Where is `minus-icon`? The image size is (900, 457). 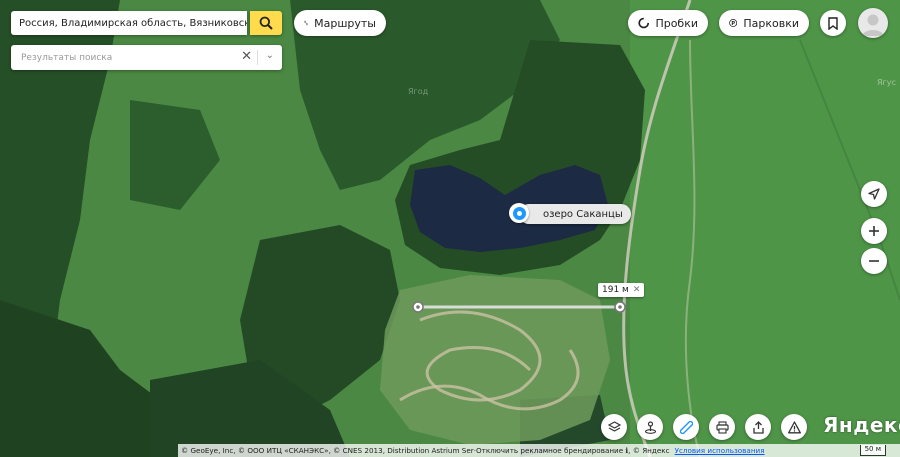 minus-icon is located at coordinates (874, 261).